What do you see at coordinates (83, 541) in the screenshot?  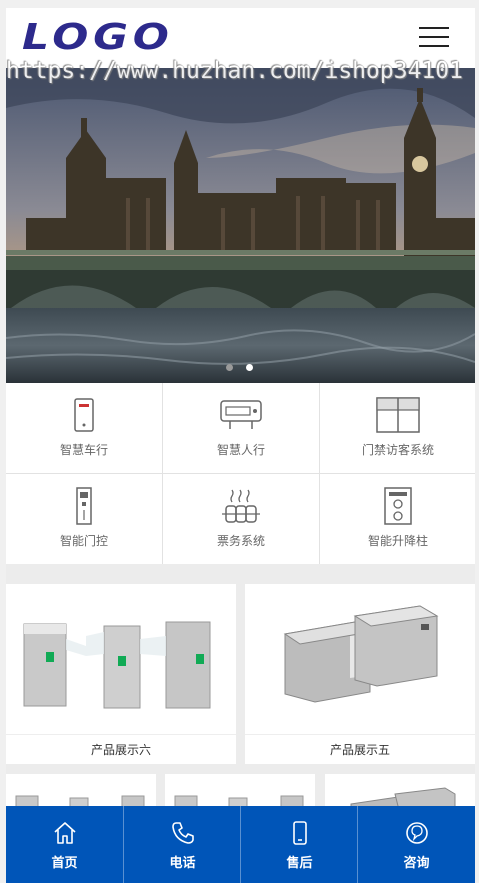 I see `feature-label: 智能门控` at bounding box center [83, 541].